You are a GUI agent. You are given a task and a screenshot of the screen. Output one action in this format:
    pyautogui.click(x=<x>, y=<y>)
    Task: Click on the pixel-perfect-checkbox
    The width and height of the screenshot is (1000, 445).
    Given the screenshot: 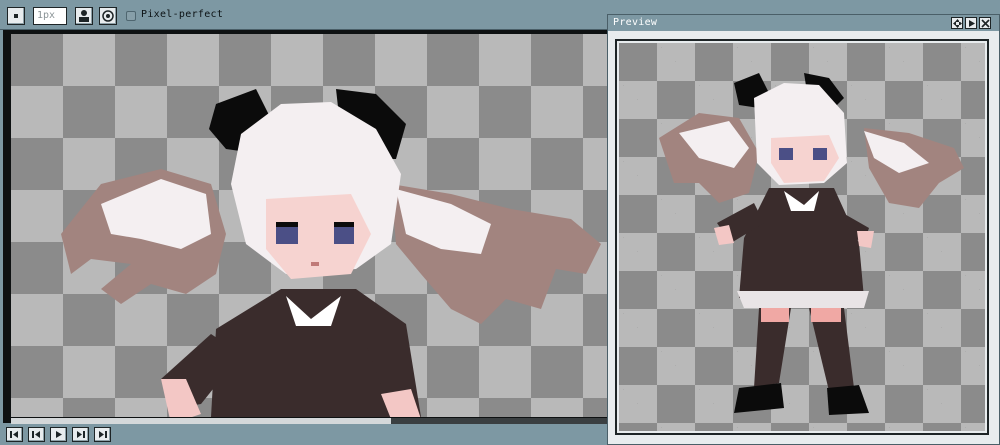 What is the action you would take?
    pyautogui.click(x=131, y=16)
    